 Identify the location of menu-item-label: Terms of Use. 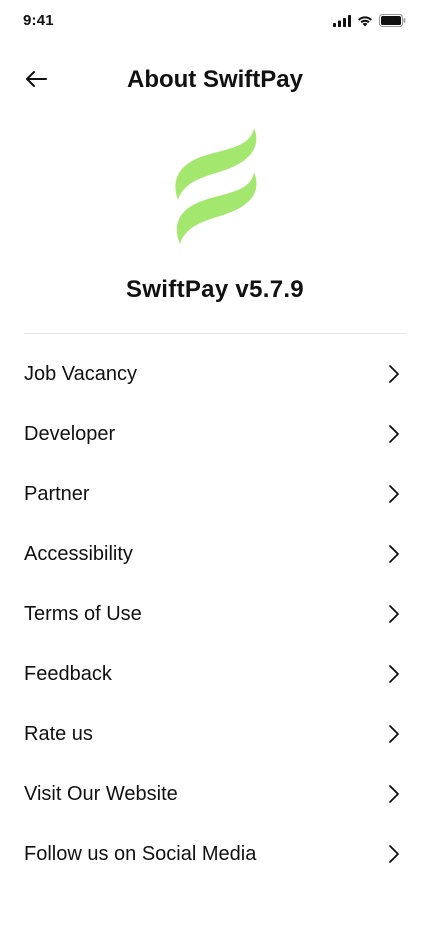
(83, 613).